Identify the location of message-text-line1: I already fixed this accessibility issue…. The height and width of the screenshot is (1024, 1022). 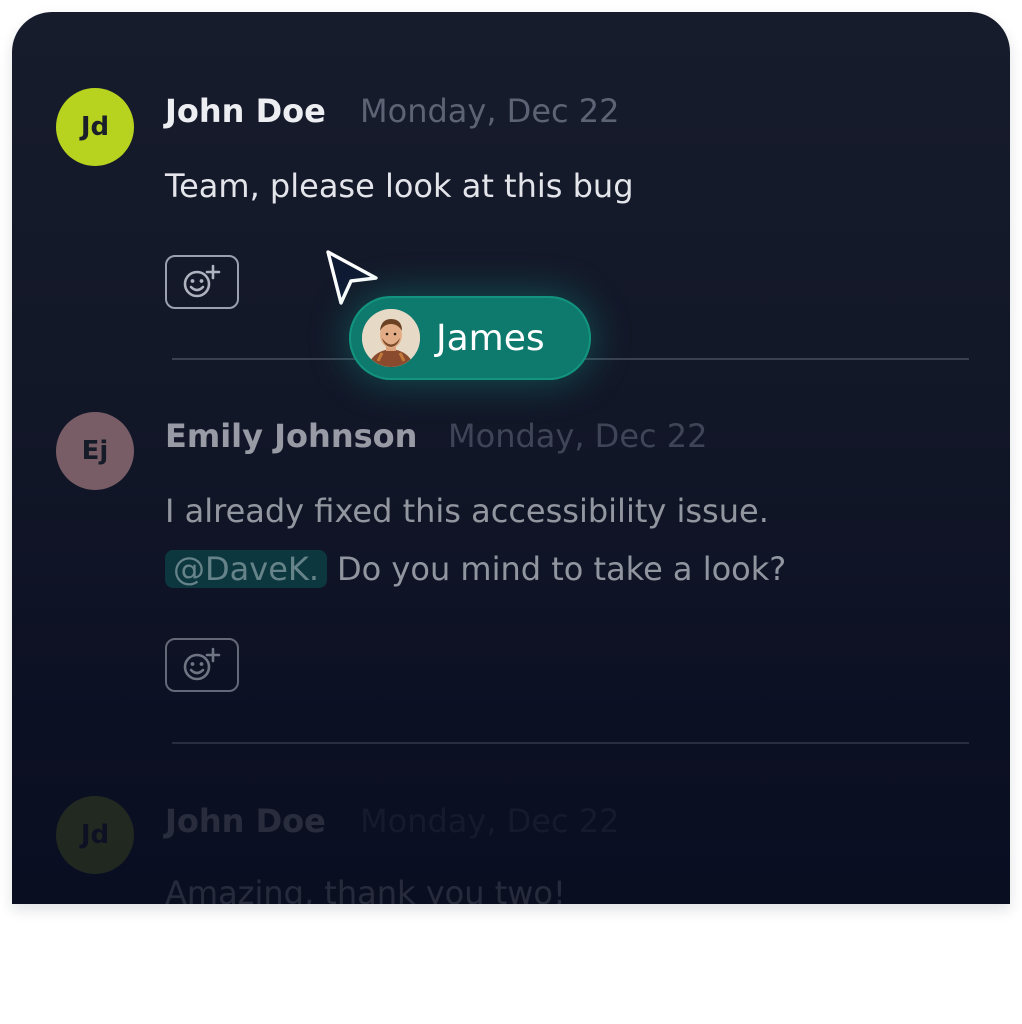
(467, 511).